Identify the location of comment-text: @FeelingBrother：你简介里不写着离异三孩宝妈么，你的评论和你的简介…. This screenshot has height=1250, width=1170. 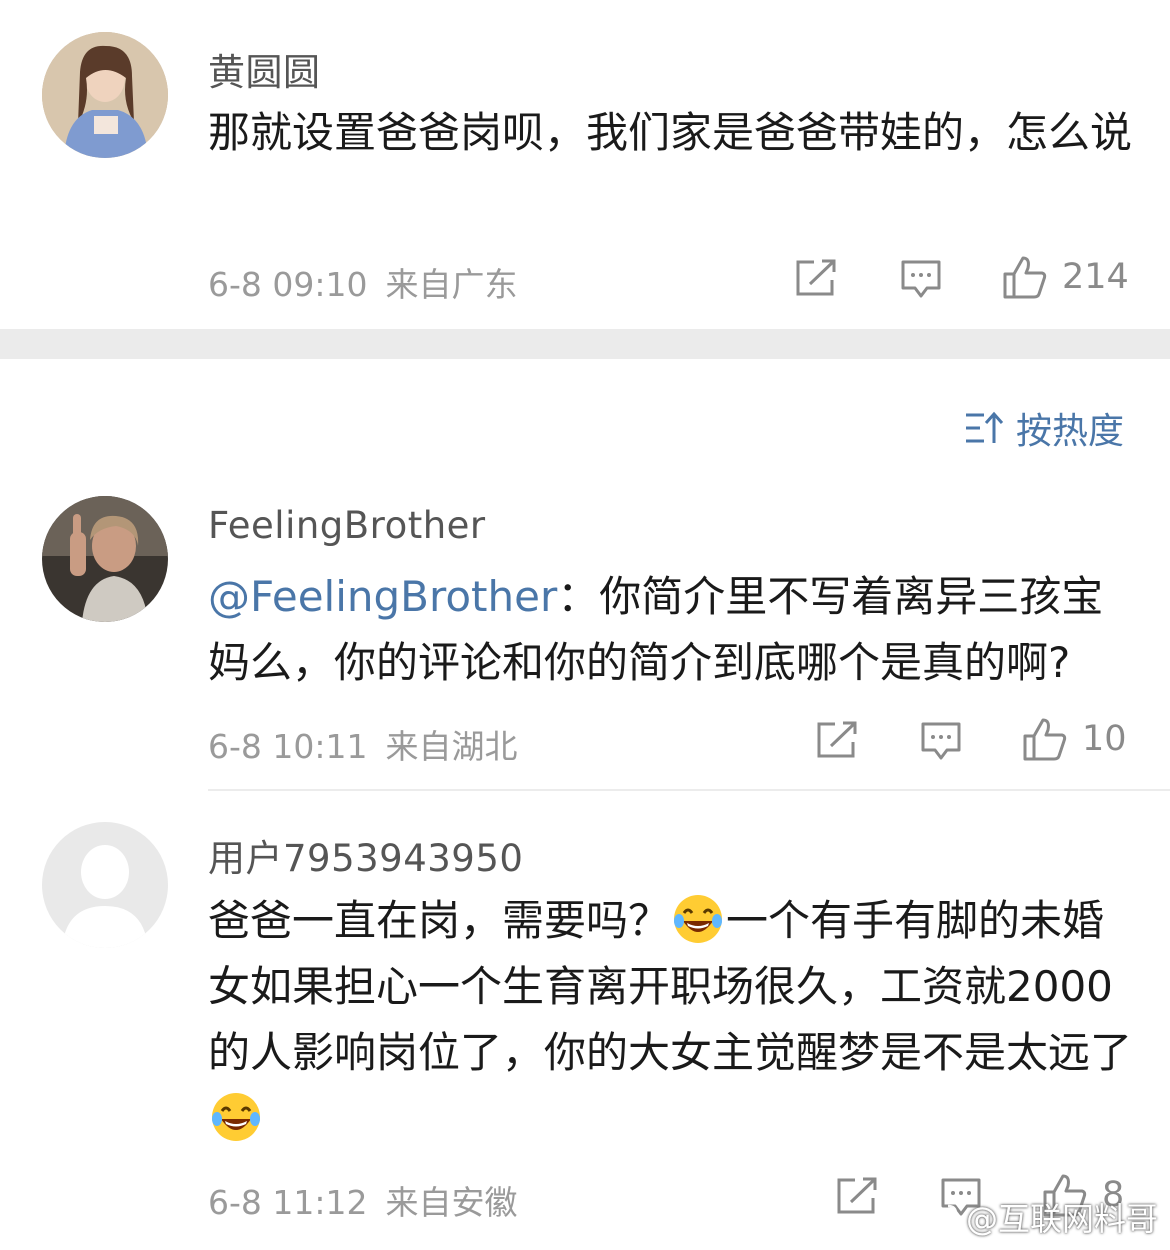
(670, 630).